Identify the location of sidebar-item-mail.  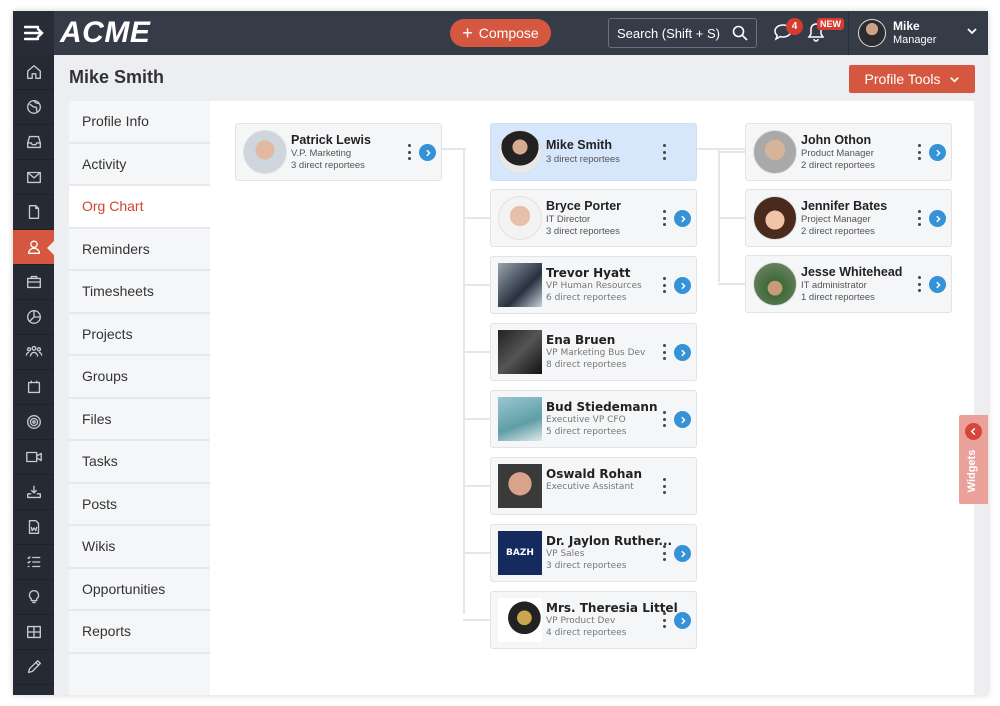
(33, 177).